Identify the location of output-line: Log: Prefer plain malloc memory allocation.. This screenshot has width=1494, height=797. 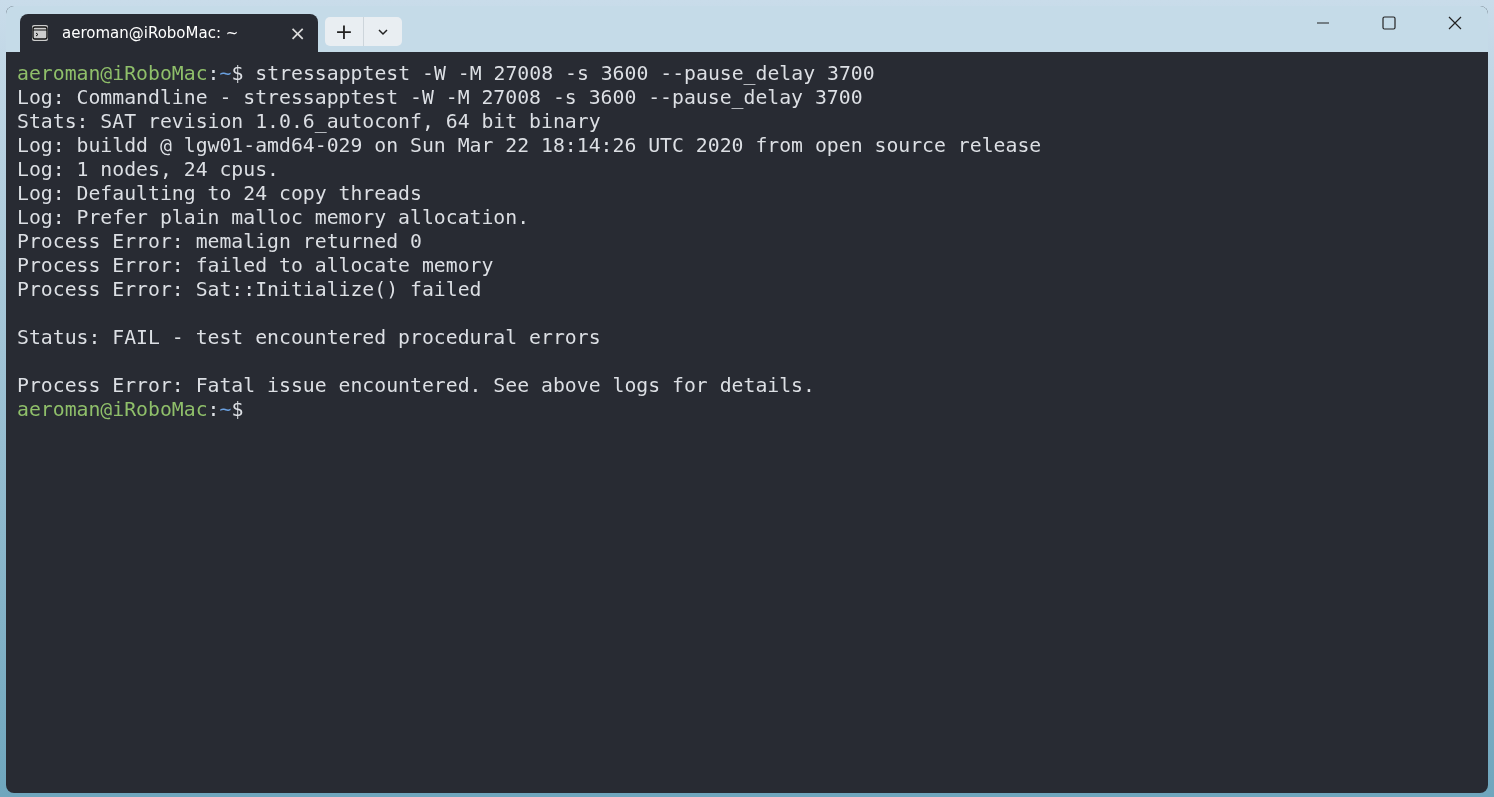
(273, 217).